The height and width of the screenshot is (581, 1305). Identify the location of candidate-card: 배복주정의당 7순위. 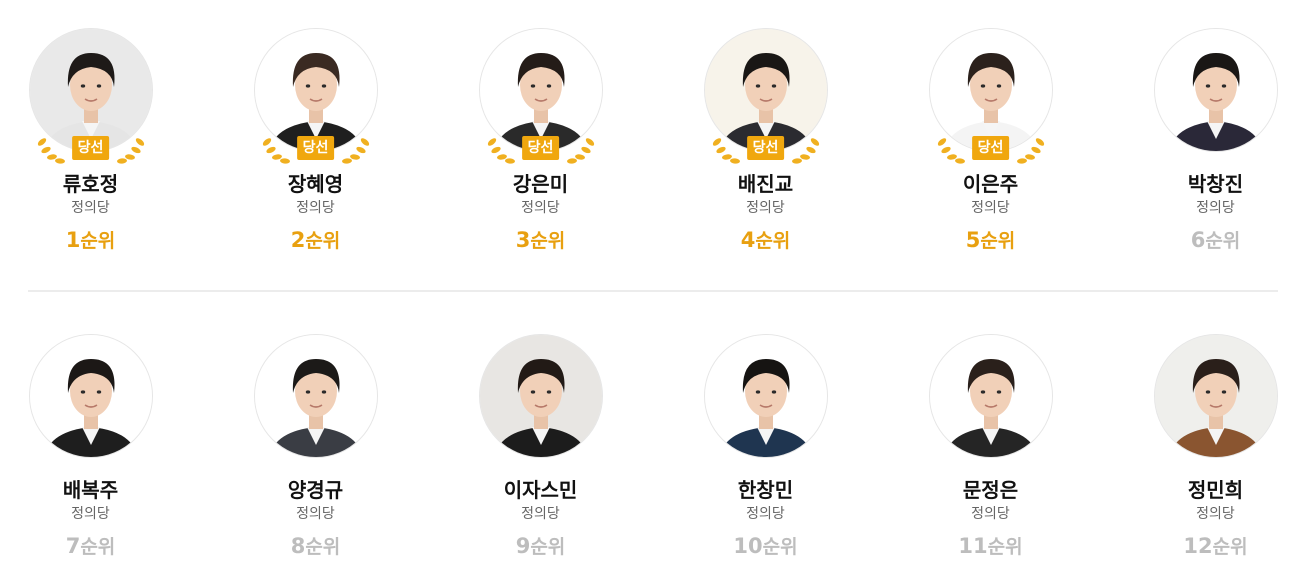
(101, 436).